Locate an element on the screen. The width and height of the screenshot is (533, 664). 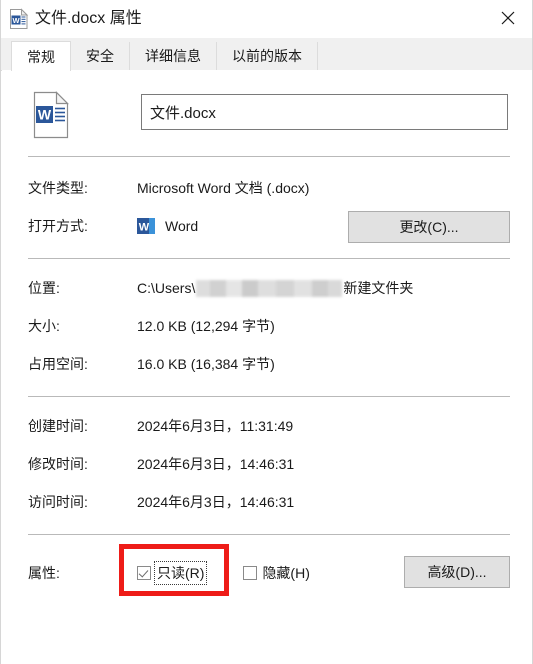
tab-strip: 常规 安全 详细信息 以前的版本 is located at coordinates (266, 54).